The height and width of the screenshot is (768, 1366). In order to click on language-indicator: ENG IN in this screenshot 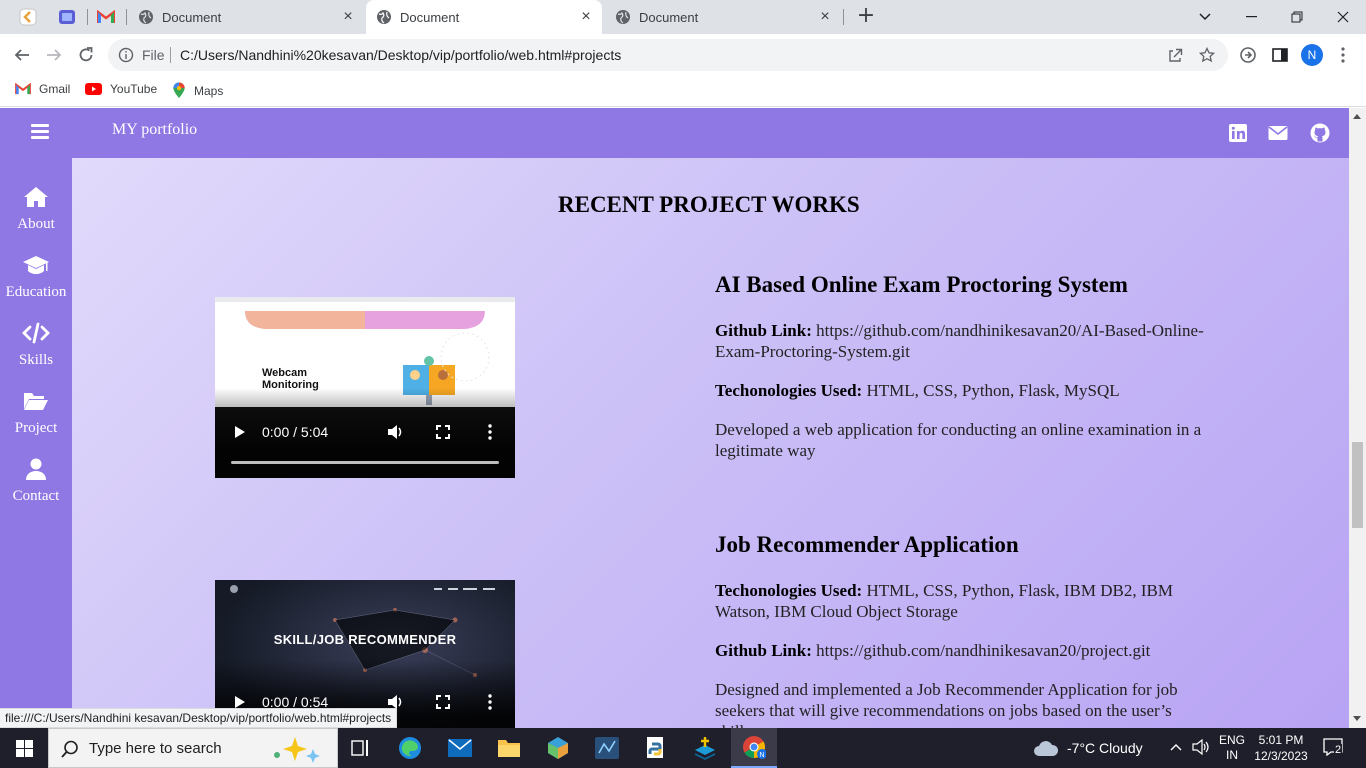, I will do `click(1232, 750)`.